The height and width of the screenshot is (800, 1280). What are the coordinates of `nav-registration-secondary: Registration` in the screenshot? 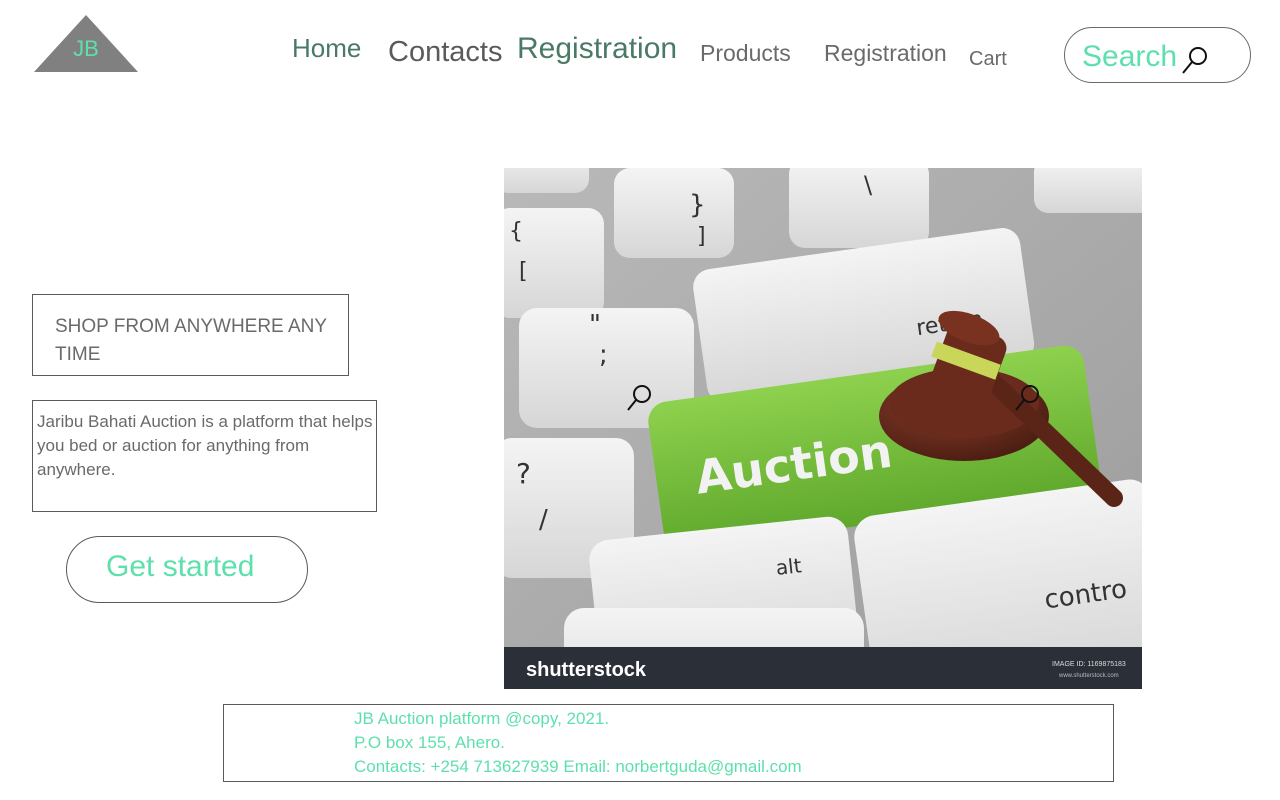 It's located at (885, 53).